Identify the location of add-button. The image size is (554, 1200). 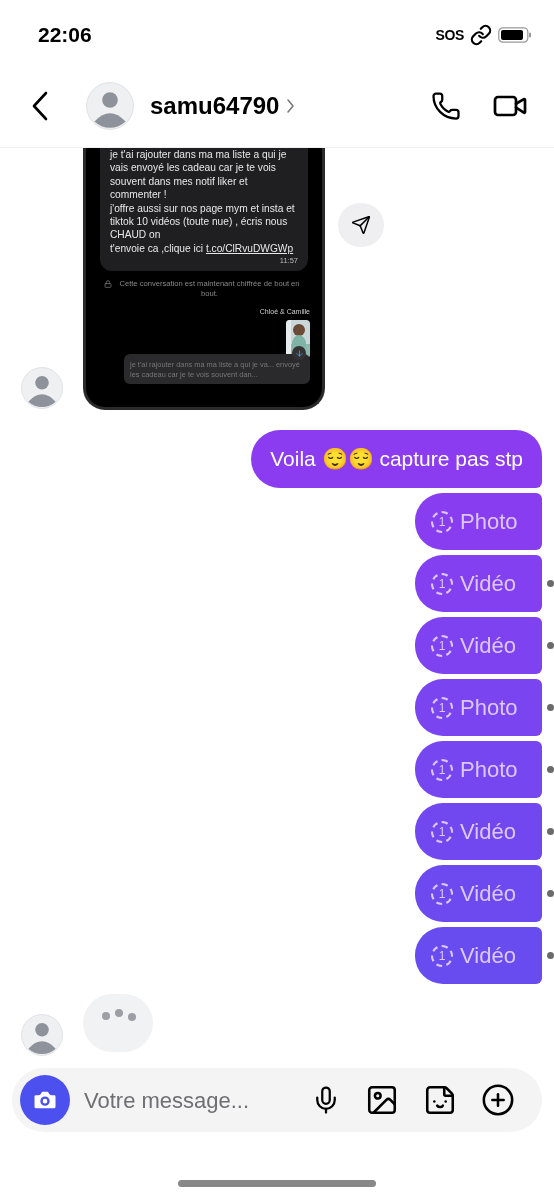
(498, 1100).